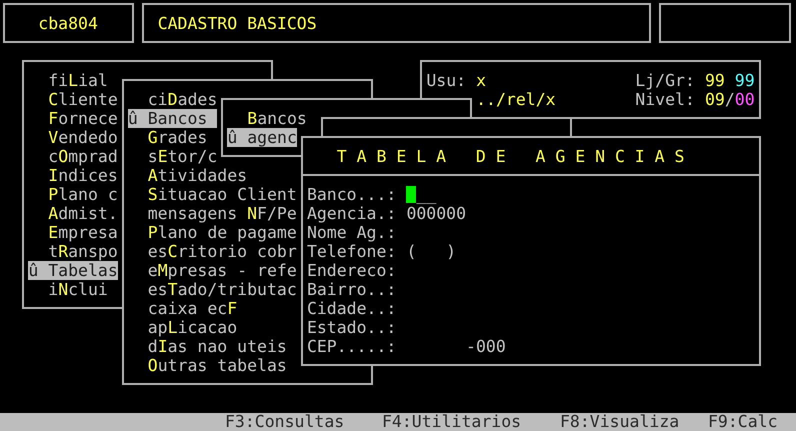 The image size is (796, 431). What do you see at coordinates (83, 251) in the screenshot?
I see `menu-item: tRanspo` at bounding box center [83, 251].